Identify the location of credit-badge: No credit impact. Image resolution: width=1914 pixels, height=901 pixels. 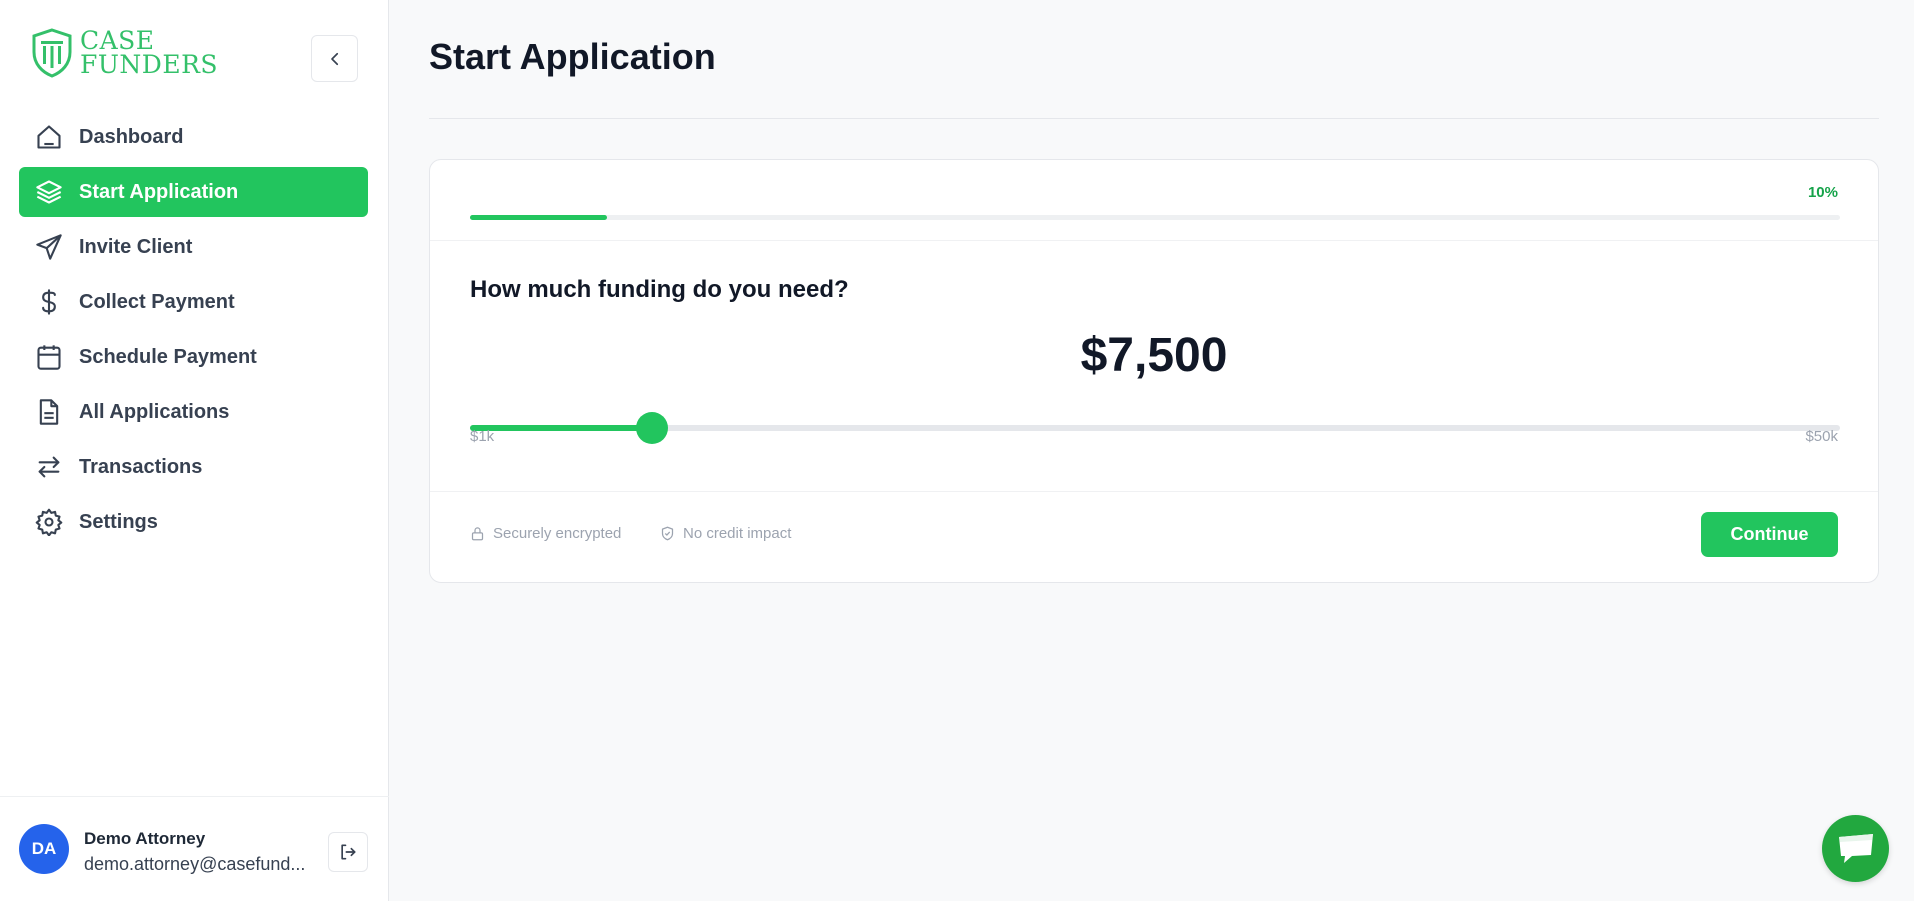
(725, 533).